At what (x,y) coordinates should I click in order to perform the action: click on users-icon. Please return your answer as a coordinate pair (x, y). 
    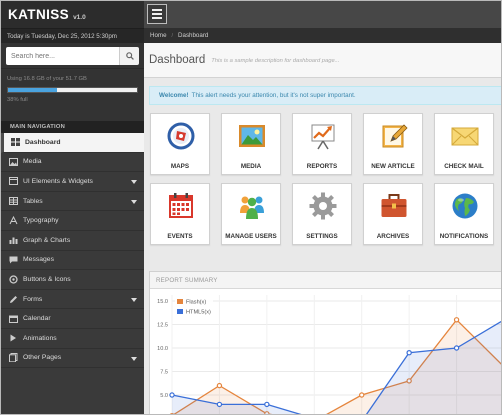
    Looking at the image, I should click on (252, 207).